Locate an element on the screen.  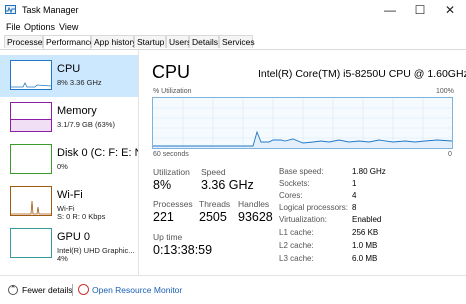
spec-label: L1 cache: is located at coordinates (296, 232).